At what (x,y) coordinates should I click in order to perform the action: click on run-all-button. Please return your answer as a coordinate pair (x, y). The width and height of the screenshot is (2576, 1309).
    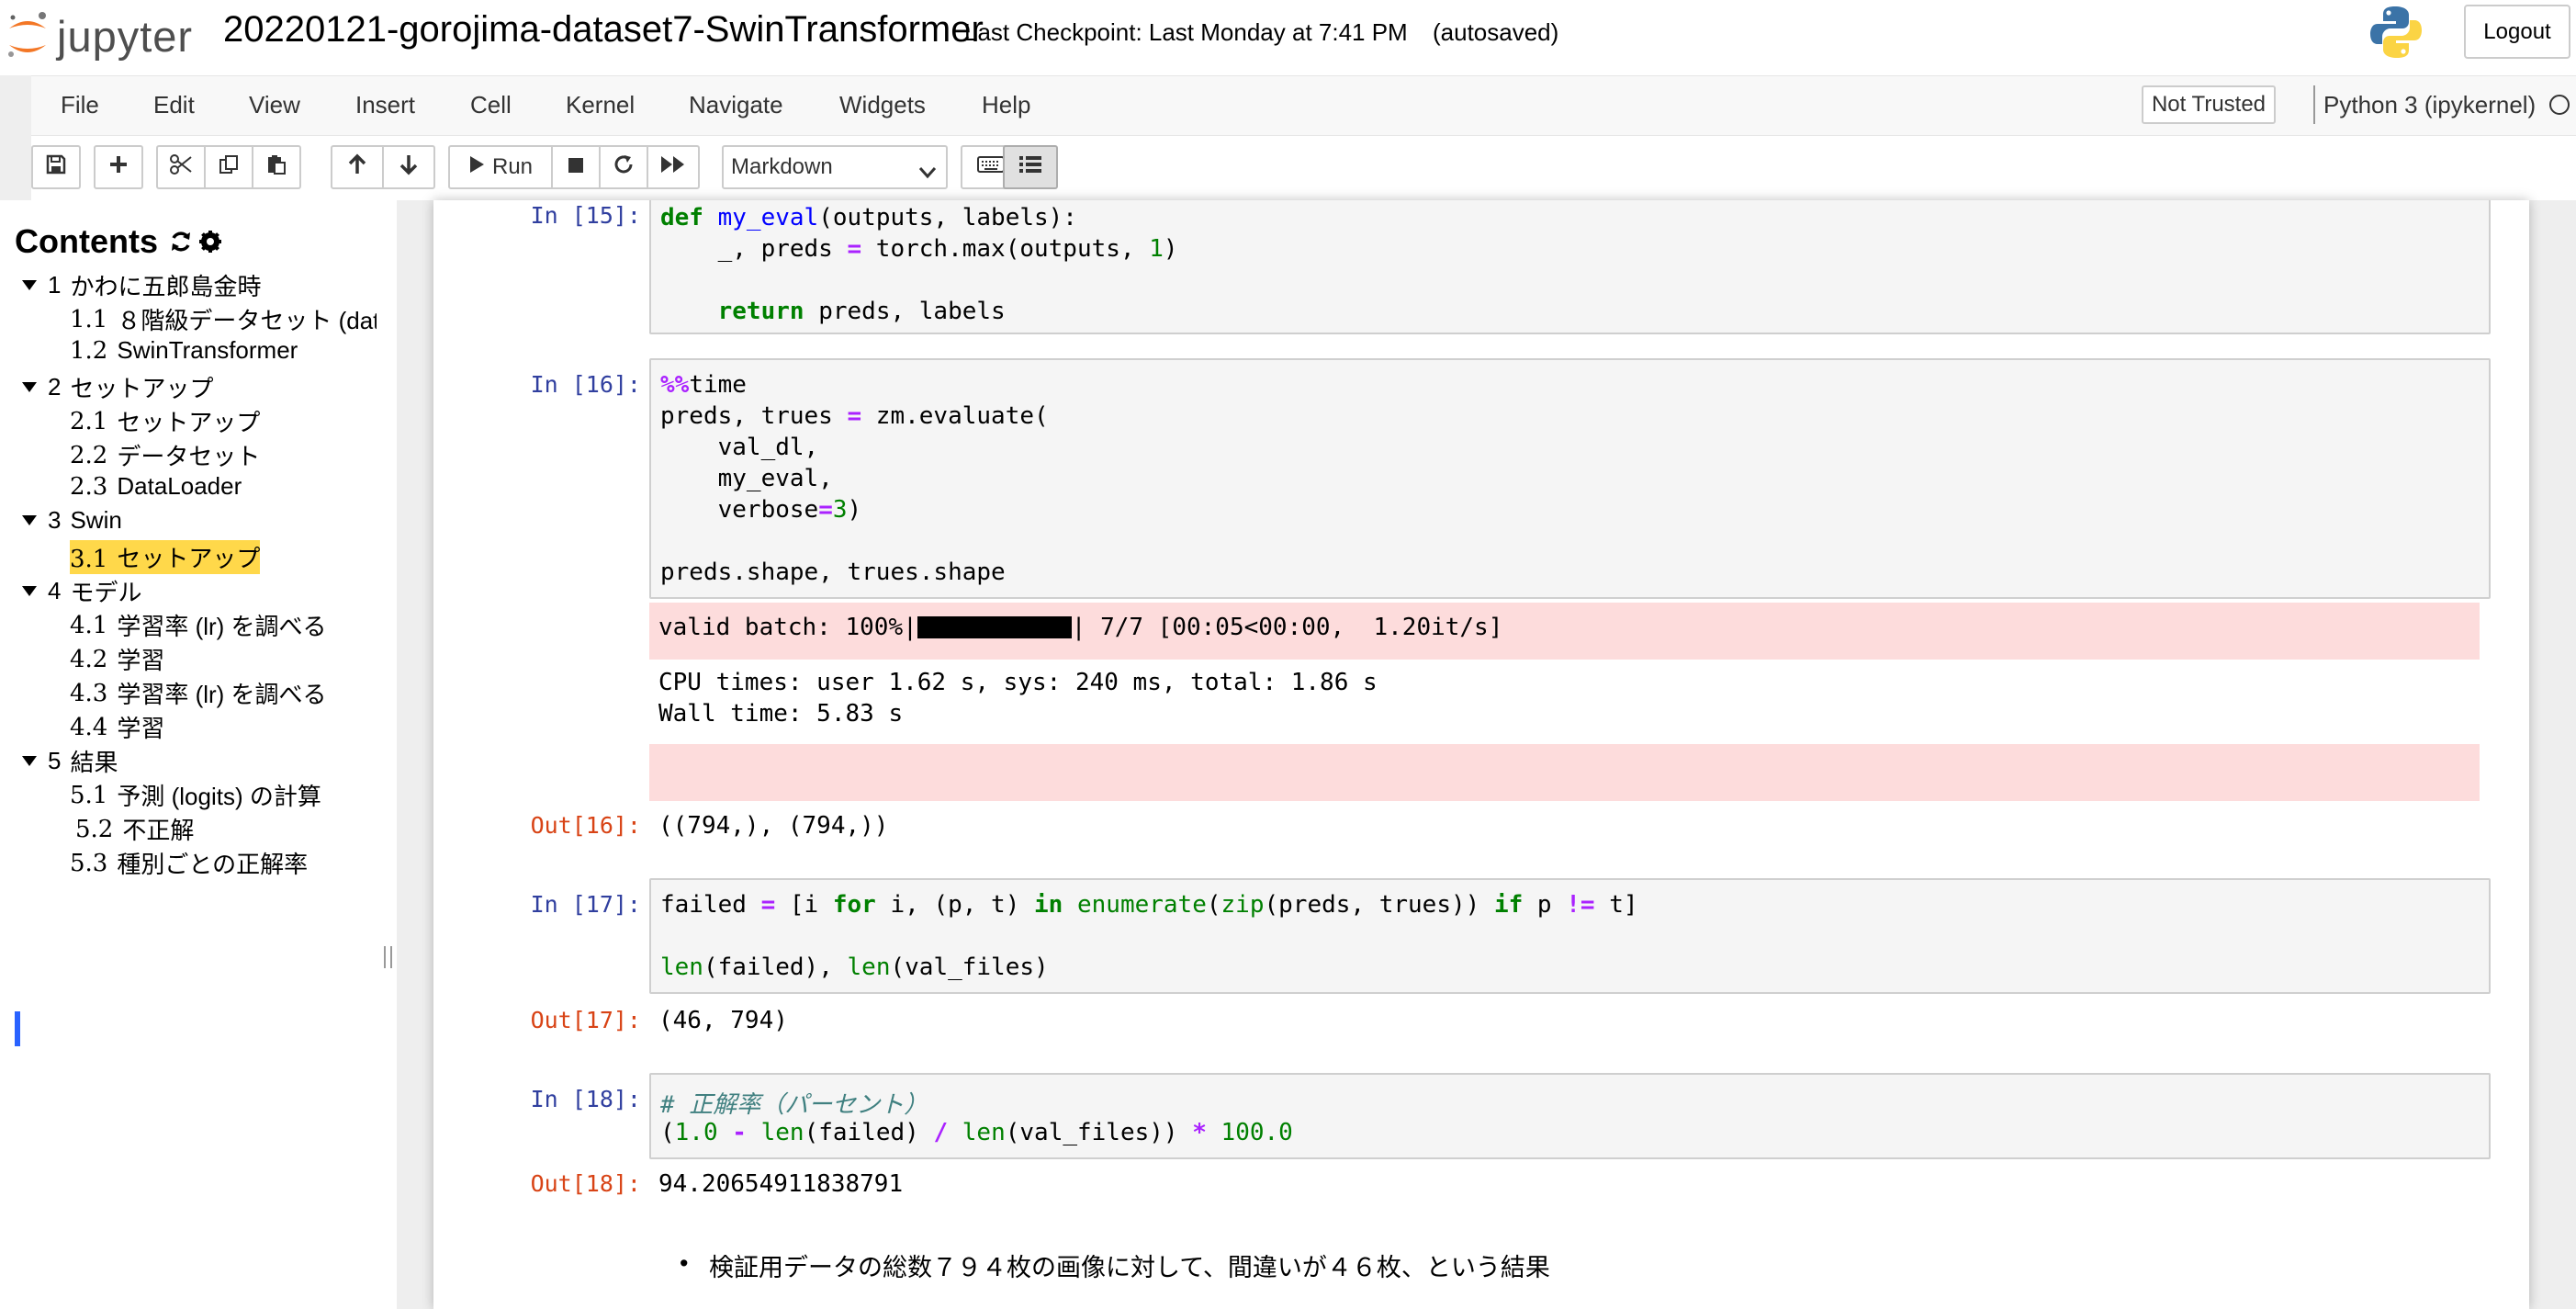
    Looking at the image, I should click on (673, 167).